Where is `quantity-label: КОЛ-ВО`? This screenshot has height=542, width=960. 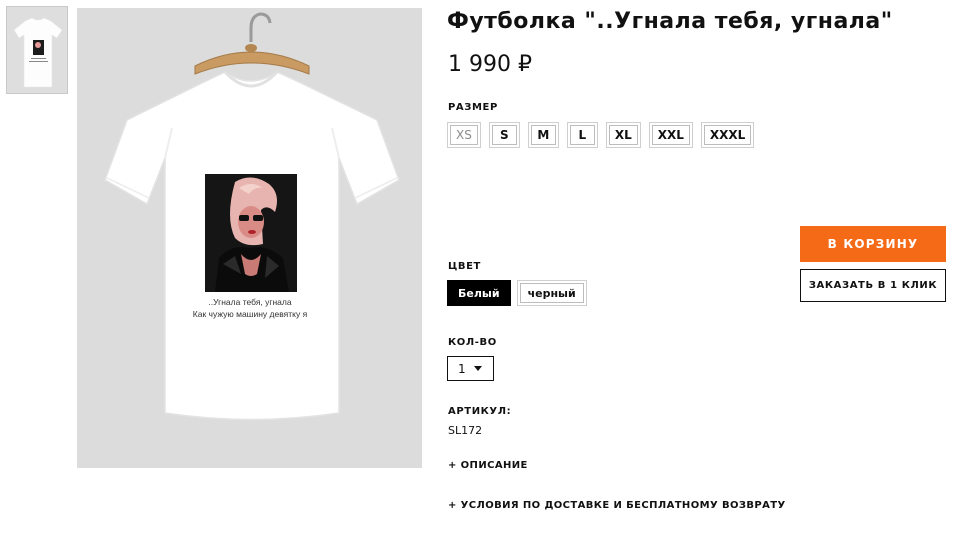
quantity-label: КОЛ-ВО is located at coordinates (472, 342).